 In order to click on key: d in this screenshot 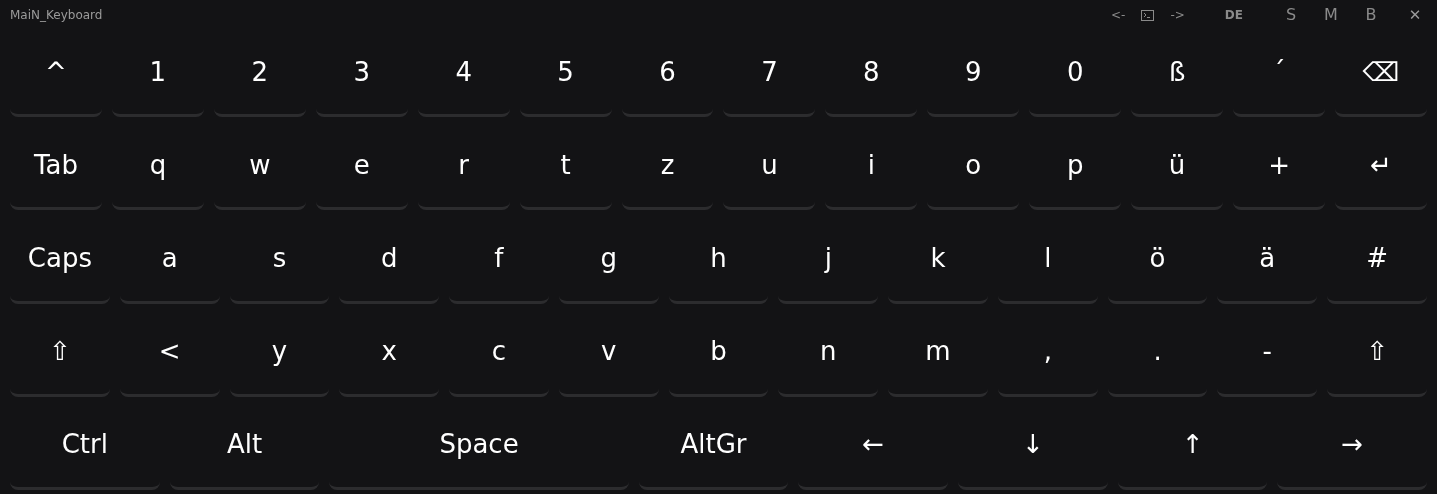, I will do `click(389, 260)`.